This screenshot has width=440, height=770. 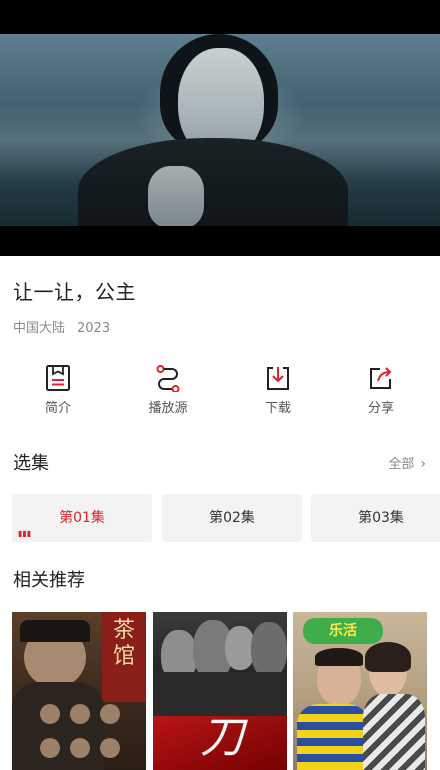 I want to click on source-icon, so click(x=168, y=378).